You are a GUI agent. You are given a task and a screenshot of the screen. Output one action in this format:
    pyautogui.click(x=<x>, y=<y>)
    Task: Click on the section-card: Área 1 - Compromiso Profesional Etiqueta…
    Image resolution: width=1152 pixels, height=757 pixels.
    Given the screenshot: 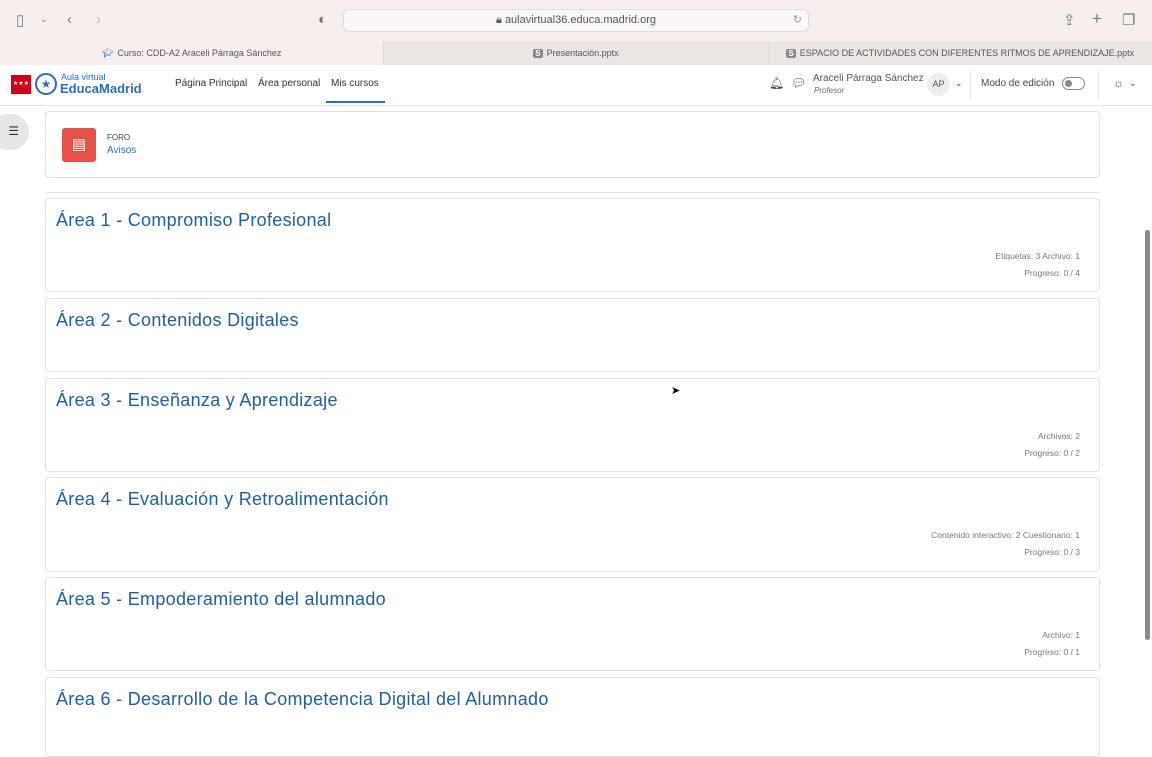 What is the action you would take?
    pyautogui.click(x=572, y=245)
    